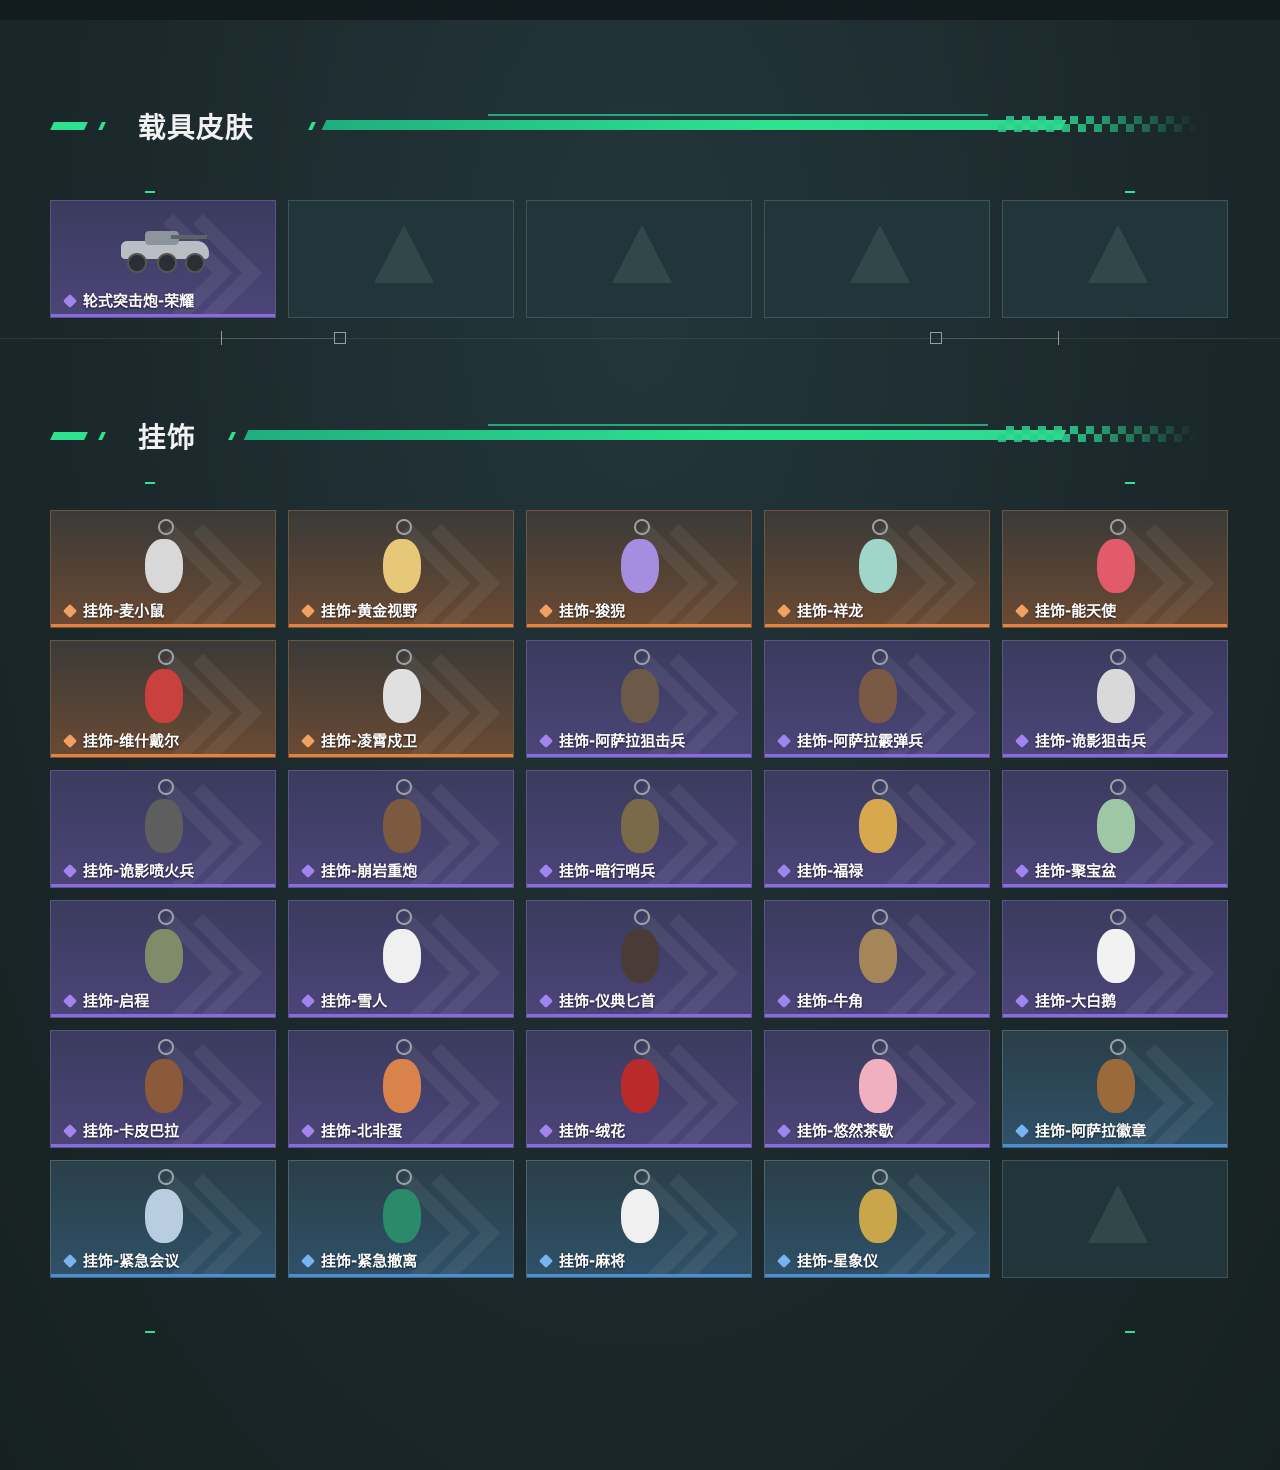 Image resolution: width=1280 pixels, height=1470 pixels. Describe the element at coordinates (592, 611) in the screenshot. I see `item-name: 挂饰-狻猊` at that location.